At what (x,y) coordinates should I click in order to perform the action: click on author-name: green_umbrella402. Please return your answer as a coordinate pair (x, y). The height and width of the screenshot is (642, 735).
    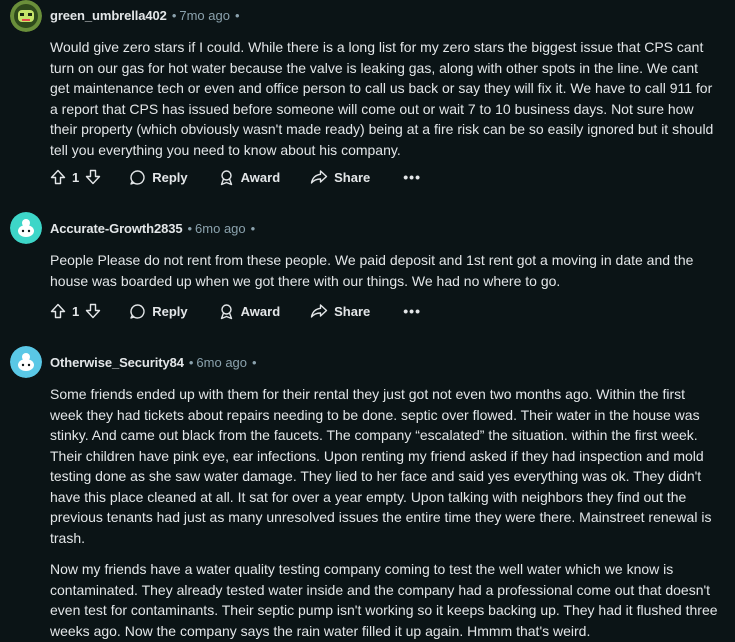
    Looking at the image, I should click on (108, 15).